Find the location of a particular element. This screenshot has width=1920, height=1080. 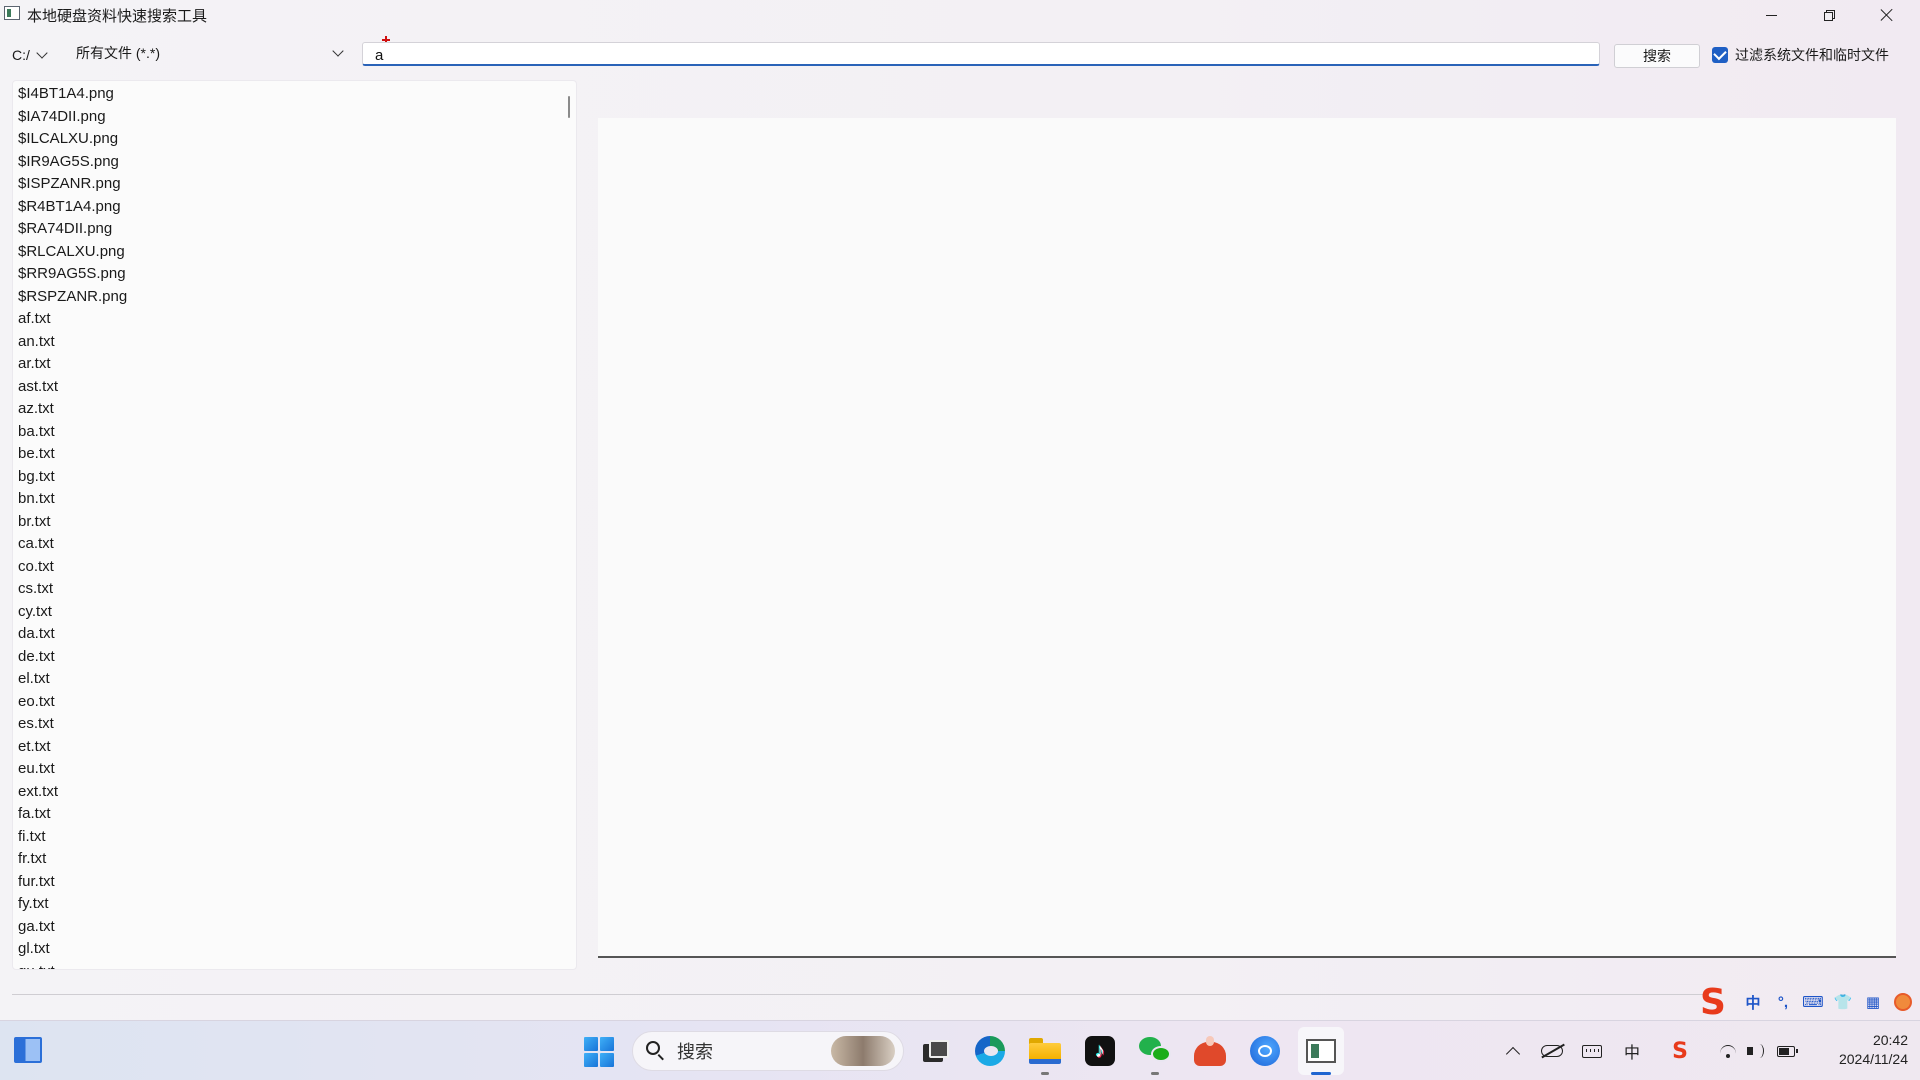

file-list-item: eu.txt is located at coordinates (297, 769).